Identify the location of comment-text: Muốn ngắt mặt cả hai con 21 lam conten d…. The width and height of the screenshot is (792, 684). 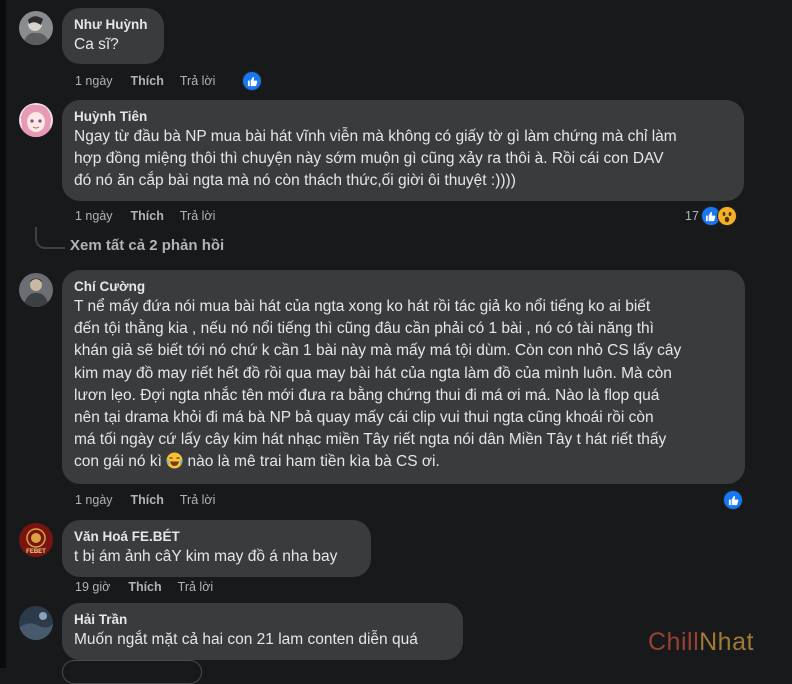
(246, 639).